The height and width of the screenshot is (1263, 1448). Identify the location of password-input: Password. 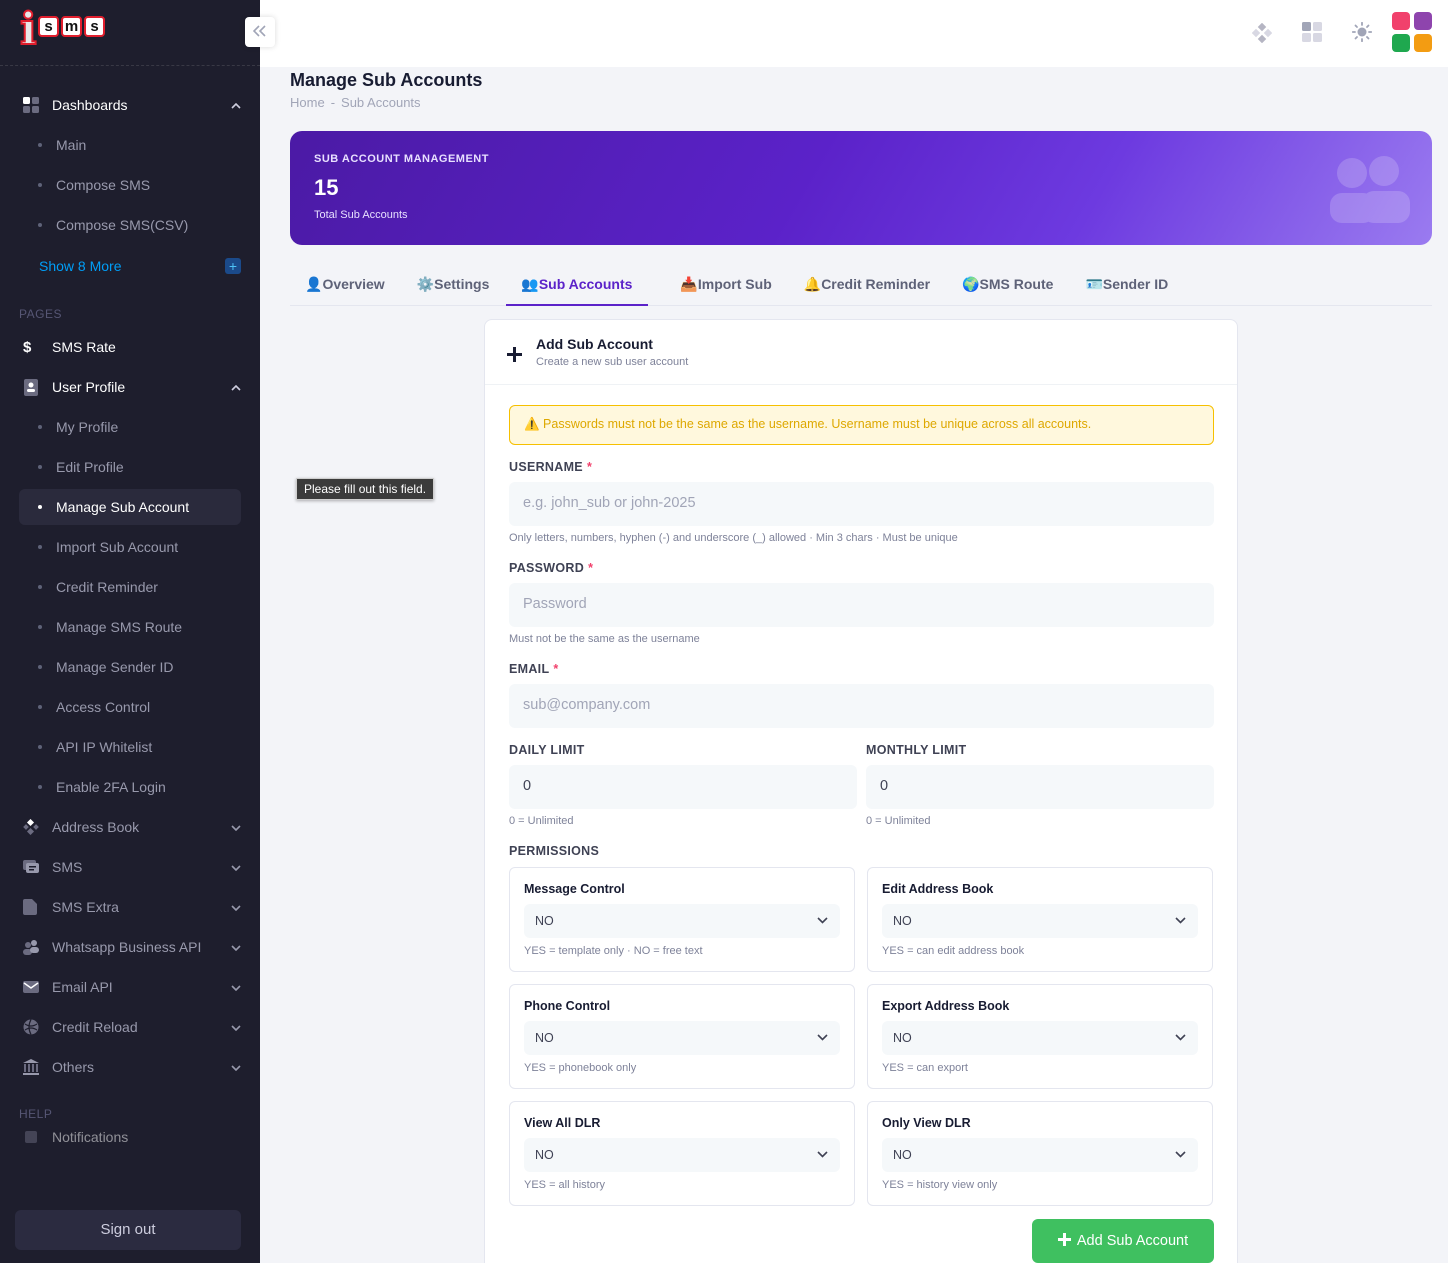
(861, 605).